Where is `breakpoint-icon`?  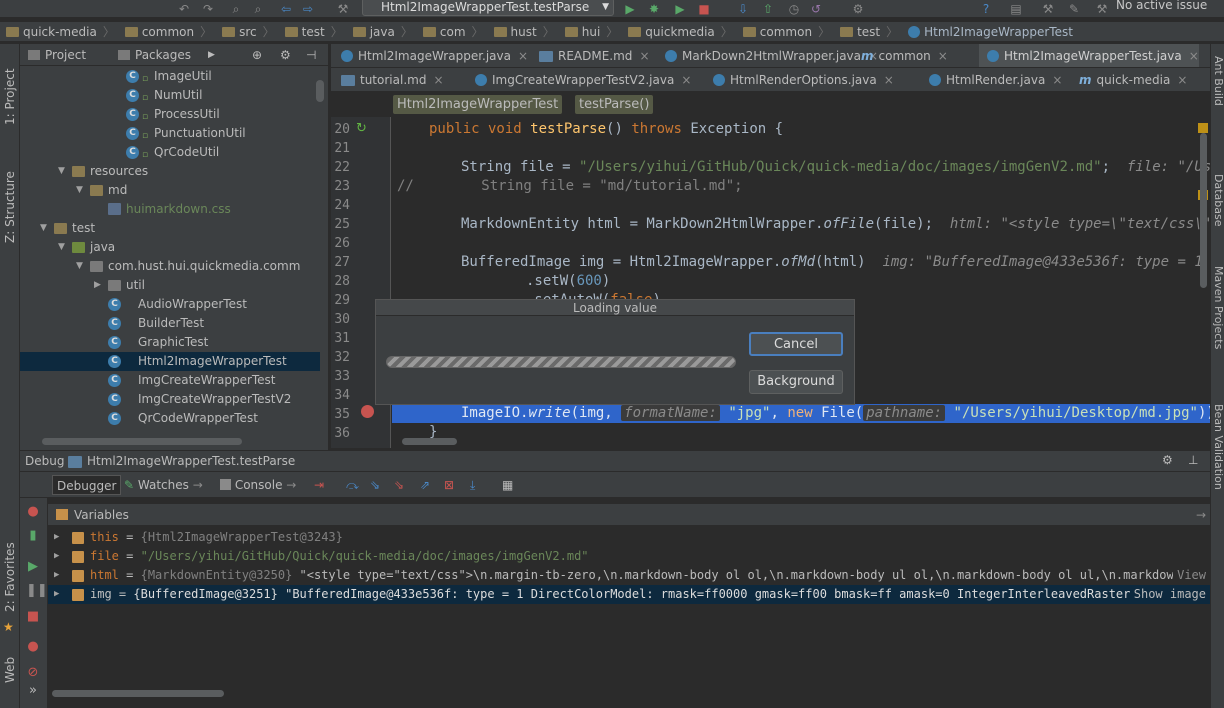 breakpoint-icon is located at coordinates (367, 411).